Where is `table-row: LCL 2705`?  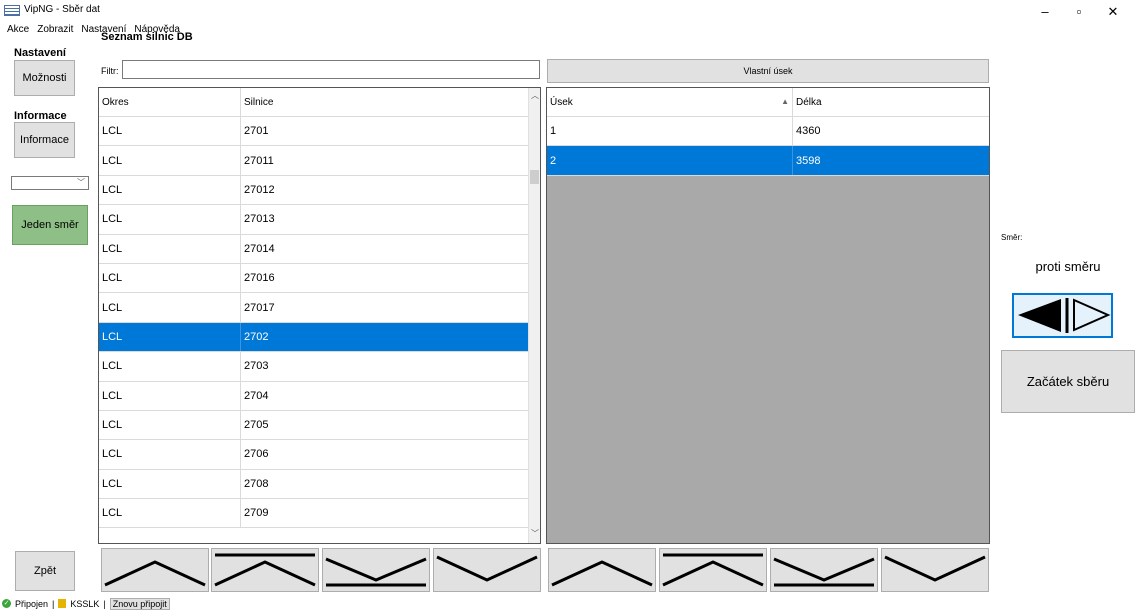 table-row: LCL 2705 is located at coordinates (313, 425).